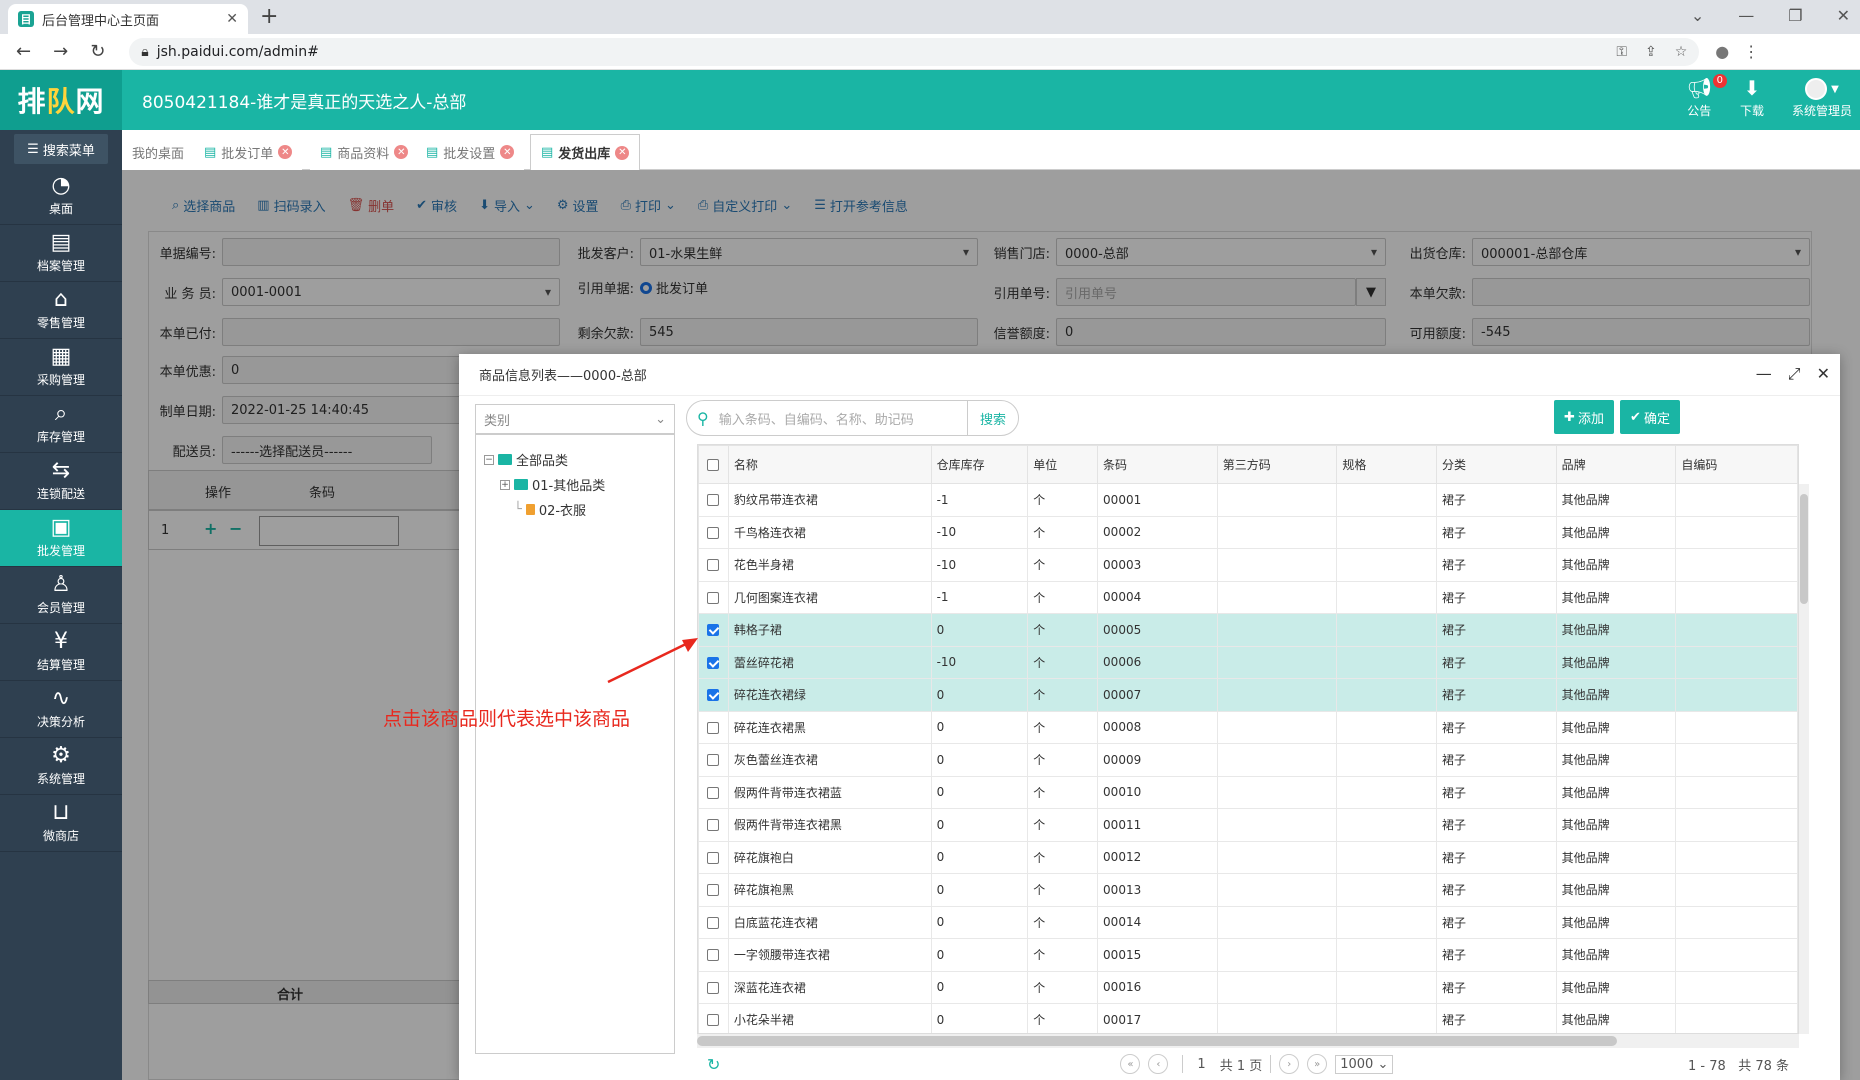  I want to click on menu-icon: ⋮, so click(1751, 51).